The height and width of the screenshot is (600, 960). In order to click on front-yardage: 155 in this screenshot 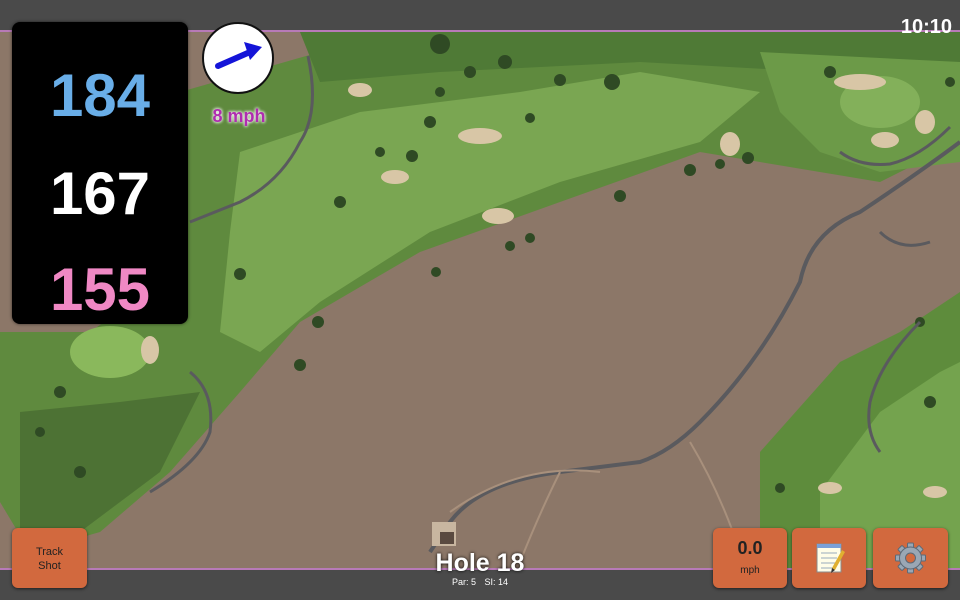, I will do `click(100, 289)`.